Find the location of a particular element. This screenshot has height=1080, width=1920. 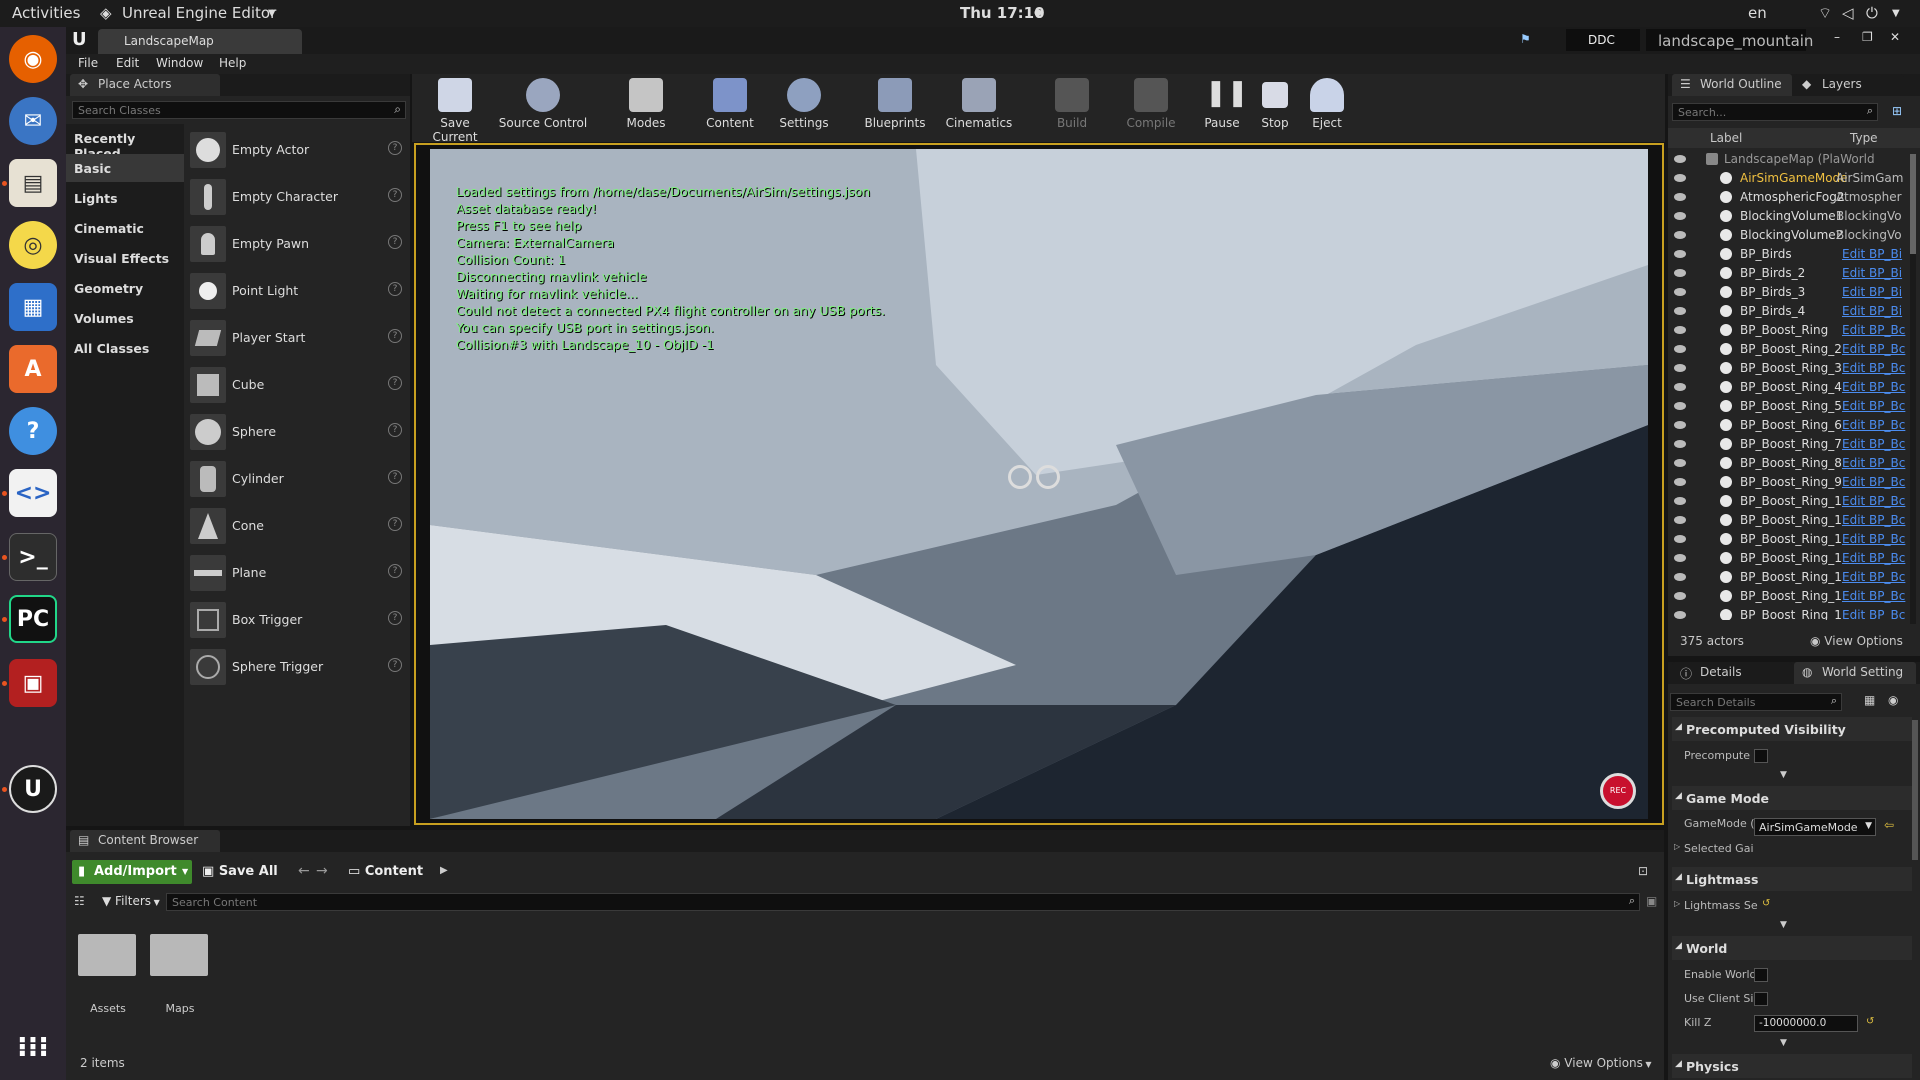

power-icon: ⏻ is located at coordinates (1872, 13).